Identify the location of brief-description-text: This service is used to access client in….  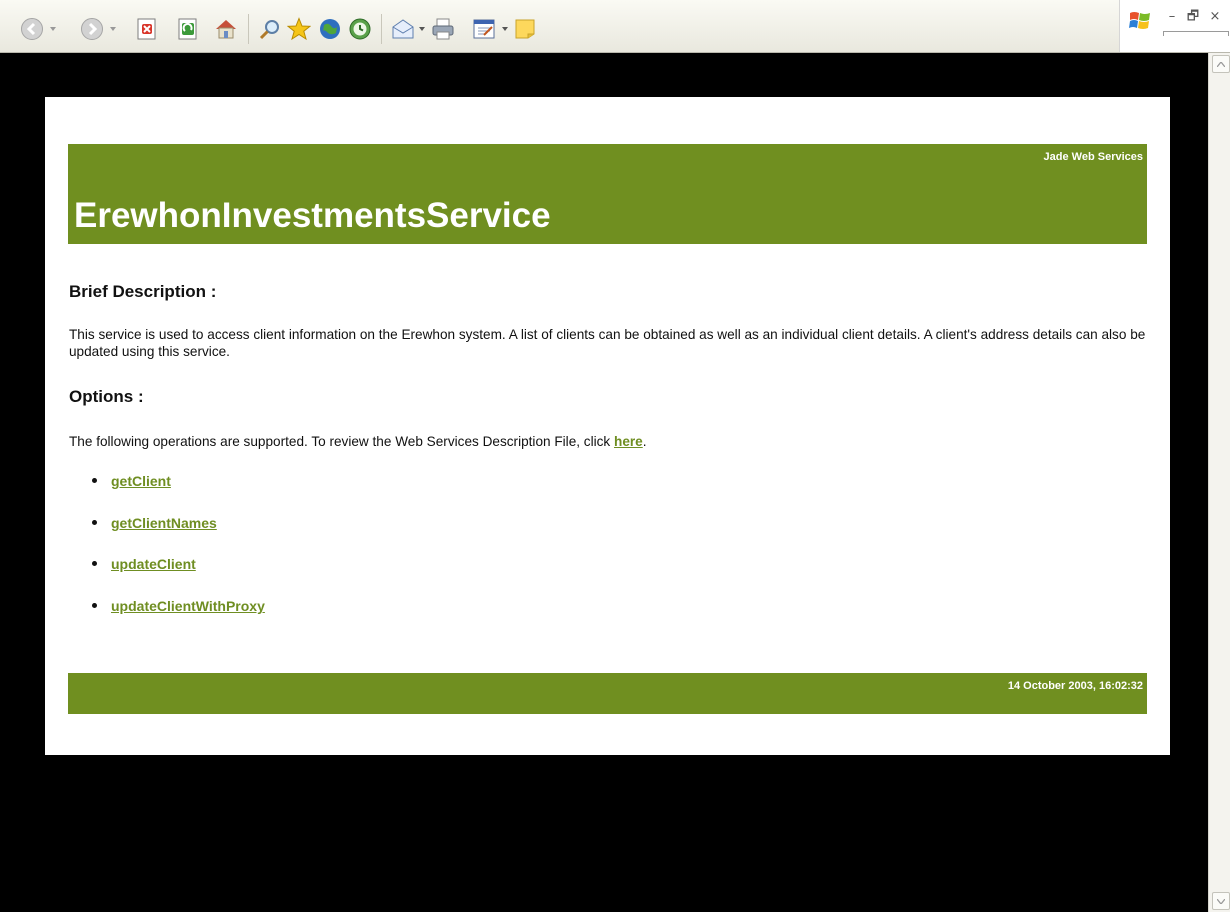
(607, 343).